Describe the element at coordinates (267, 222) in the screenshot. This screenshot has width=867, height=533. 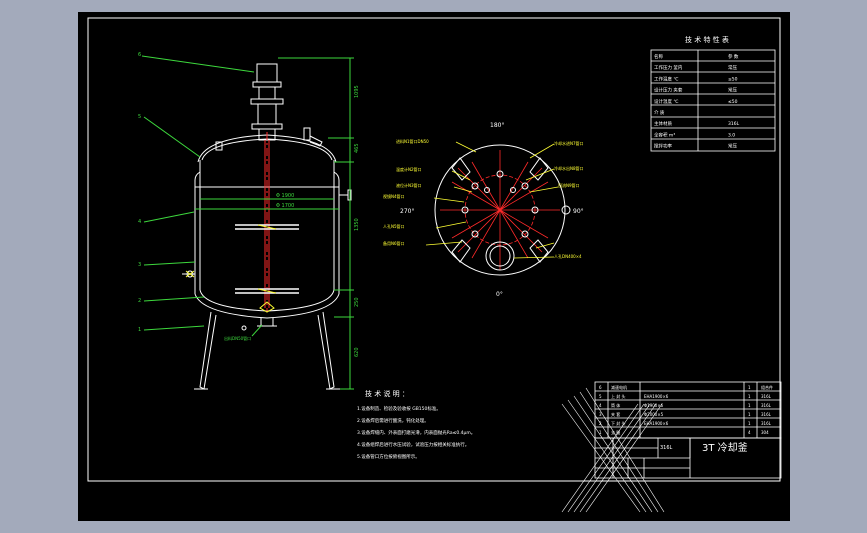
I see `agitator` at that location.